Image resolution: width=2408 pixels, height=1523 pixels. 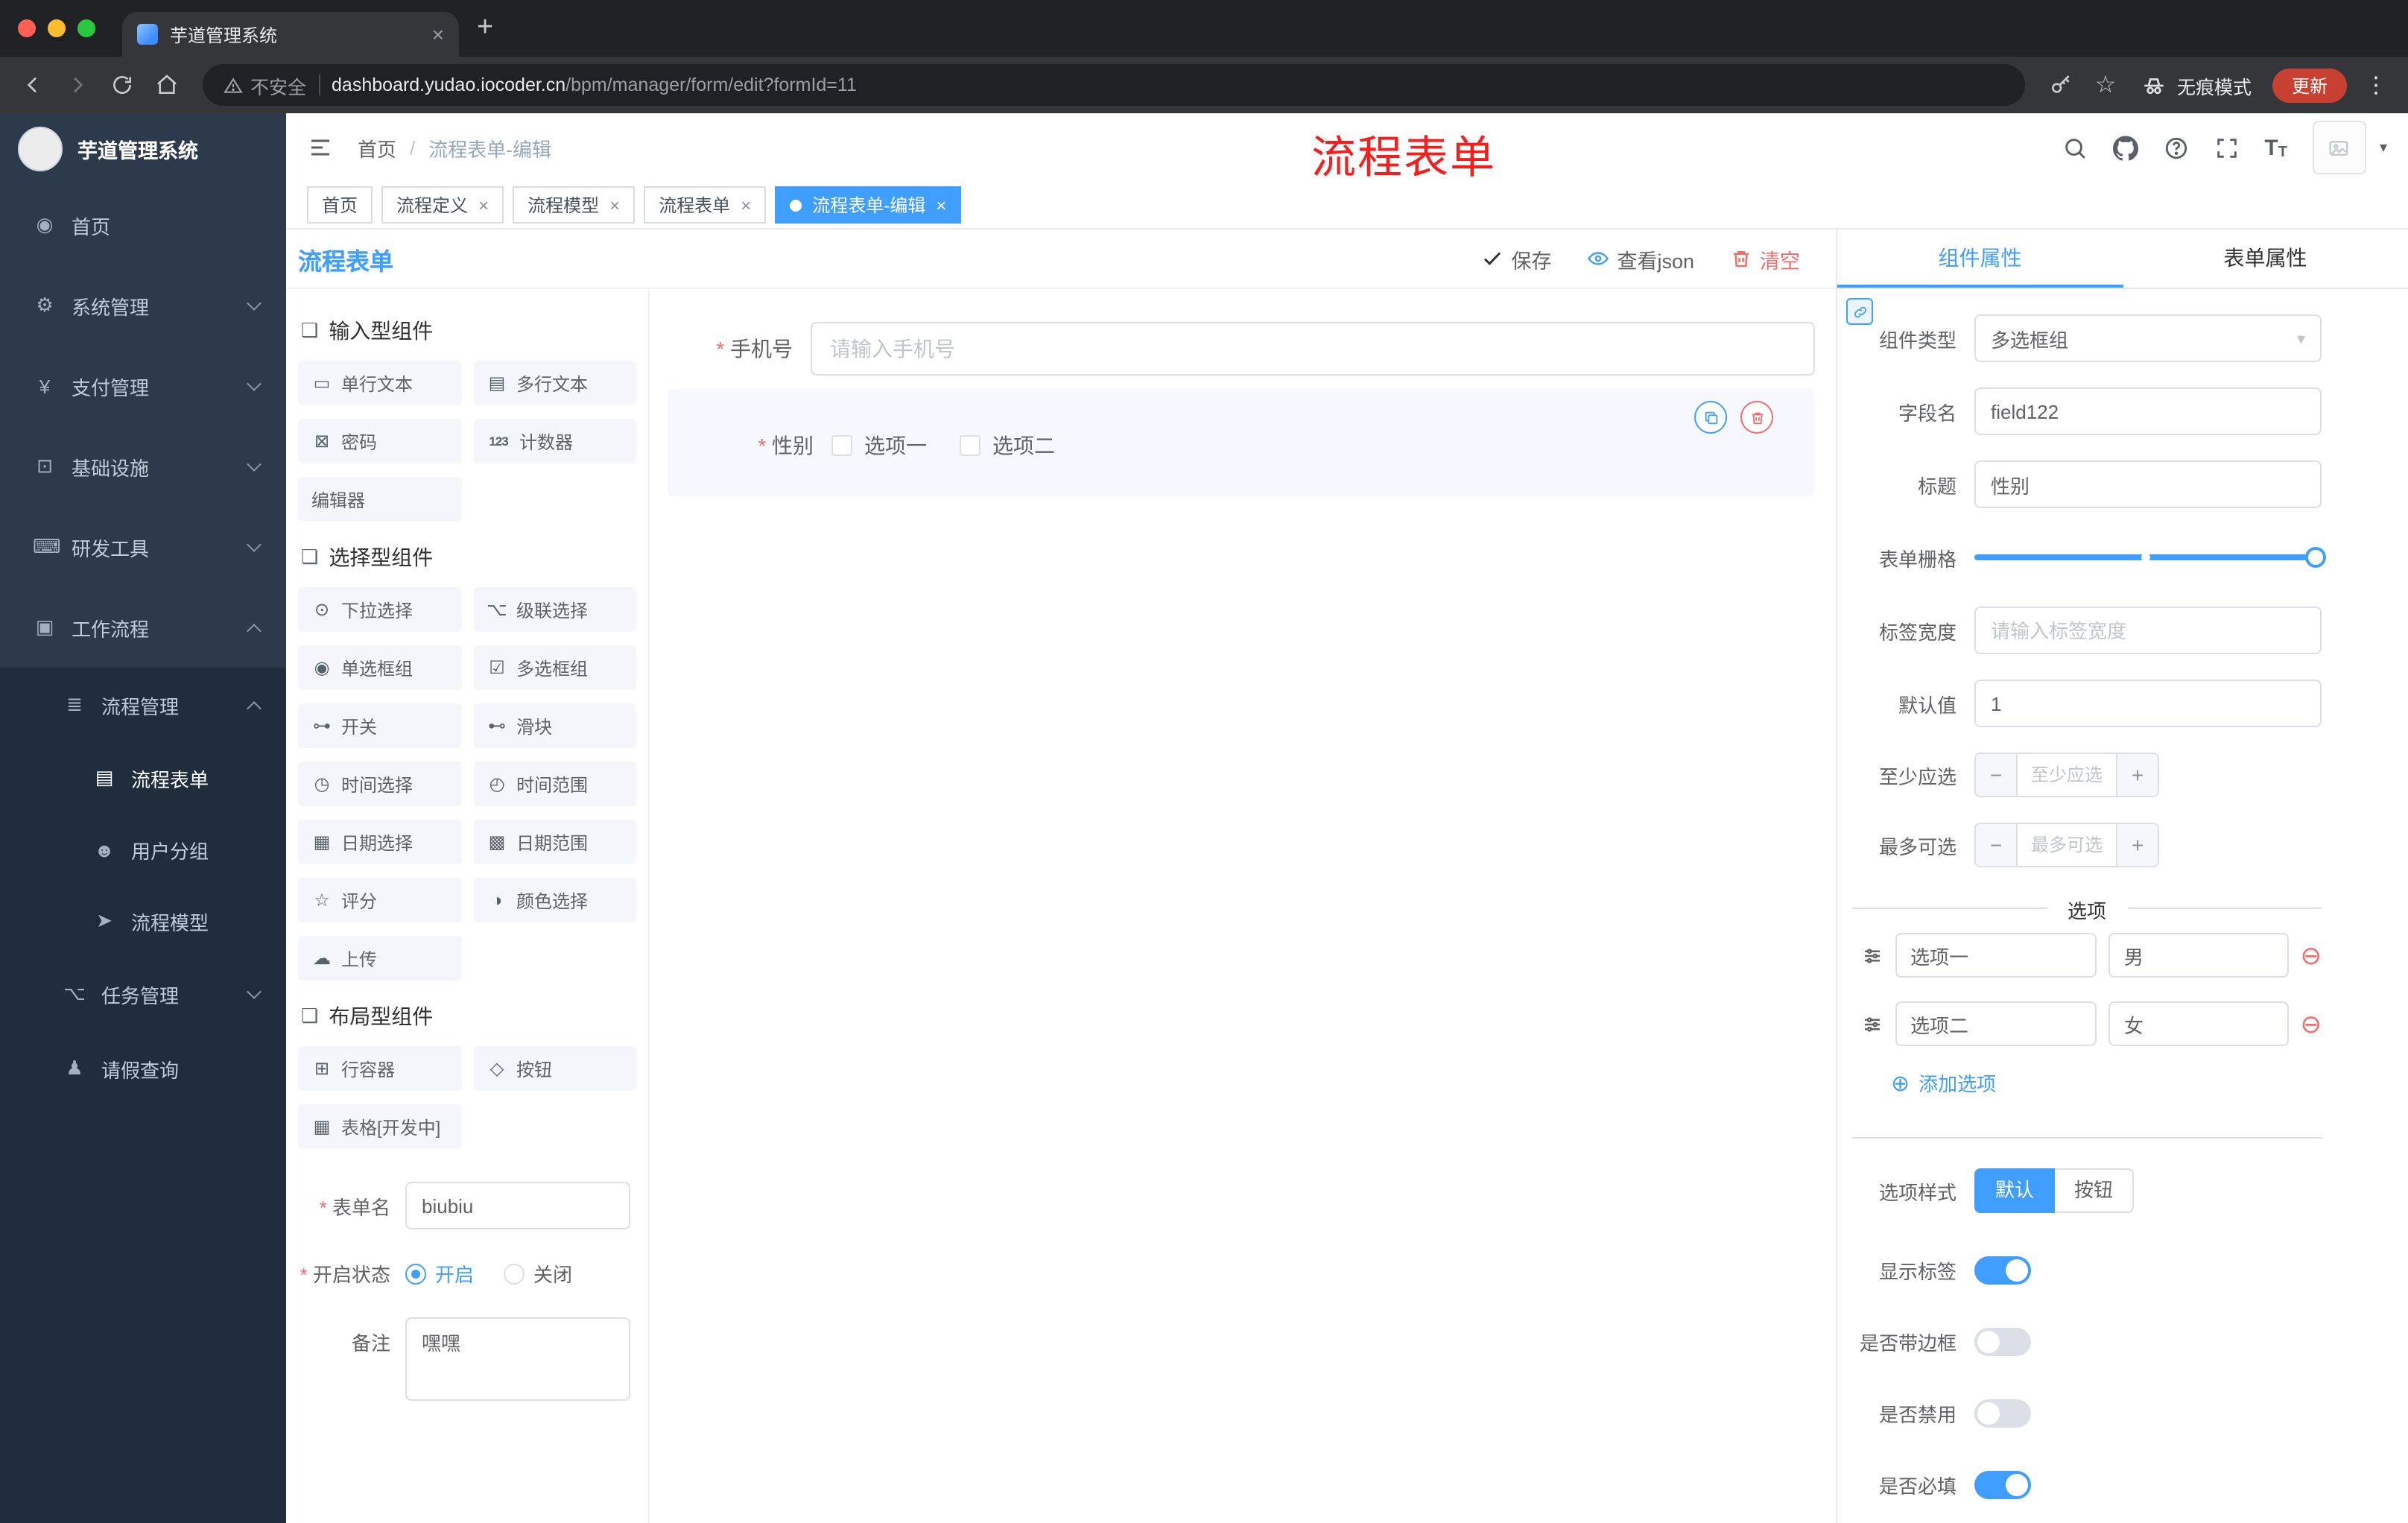 I want to click on palette-item-checkbox-group: ☑ 多选框组, so click(x=554, y=668).